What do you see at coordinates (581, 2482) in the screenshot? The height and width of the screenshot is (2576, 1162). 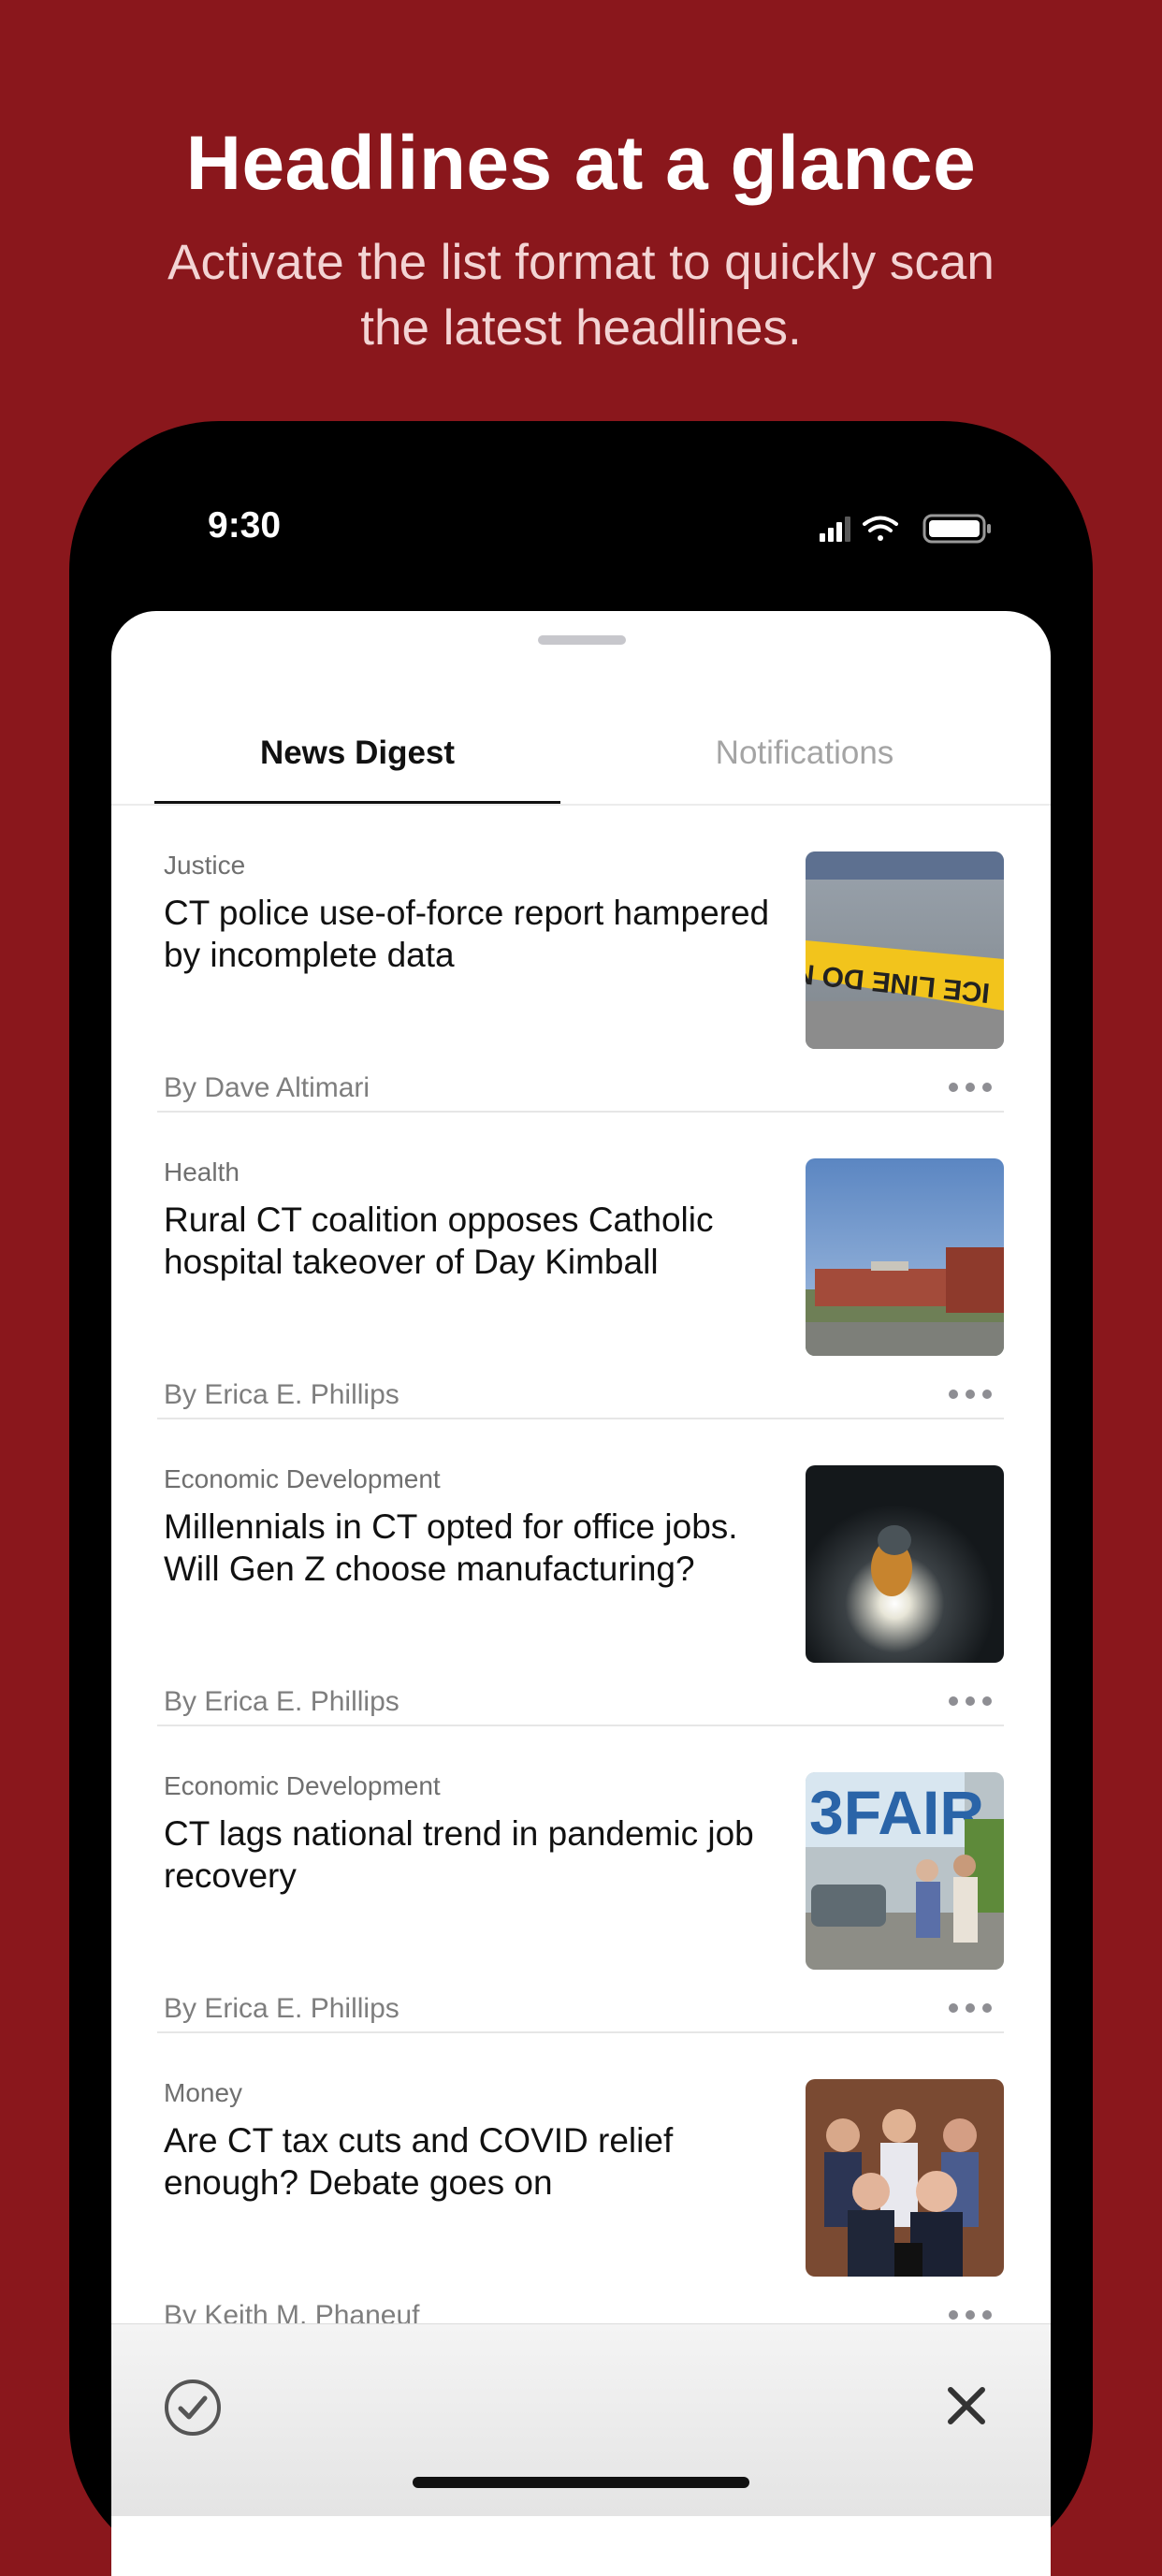 I see `home-indicator` at bounding box center [581, 2482].